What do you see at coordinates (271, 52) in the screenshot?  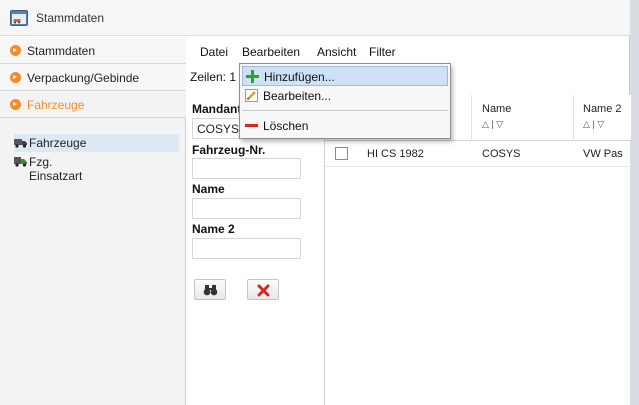 I see `menu-bearbeiten: Bearbeiten` at bounding box center [271, 52].